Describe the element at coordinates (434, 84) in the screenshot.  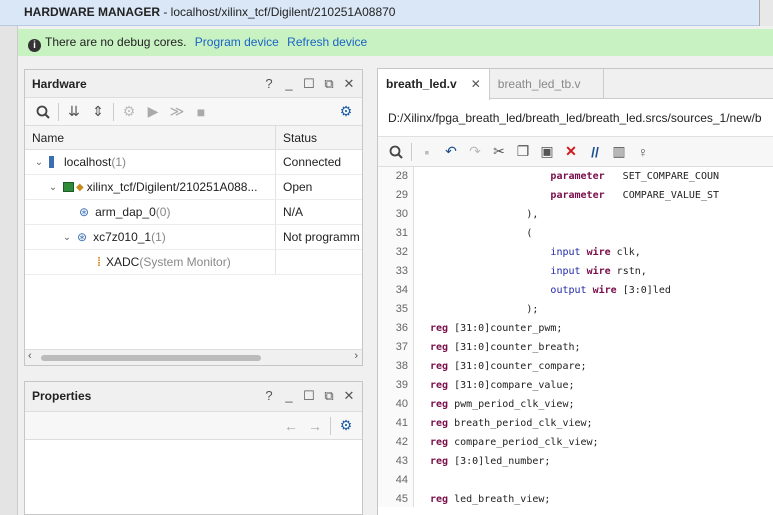
I see `tab-breath-led: breath_led.v ✕` at that location.